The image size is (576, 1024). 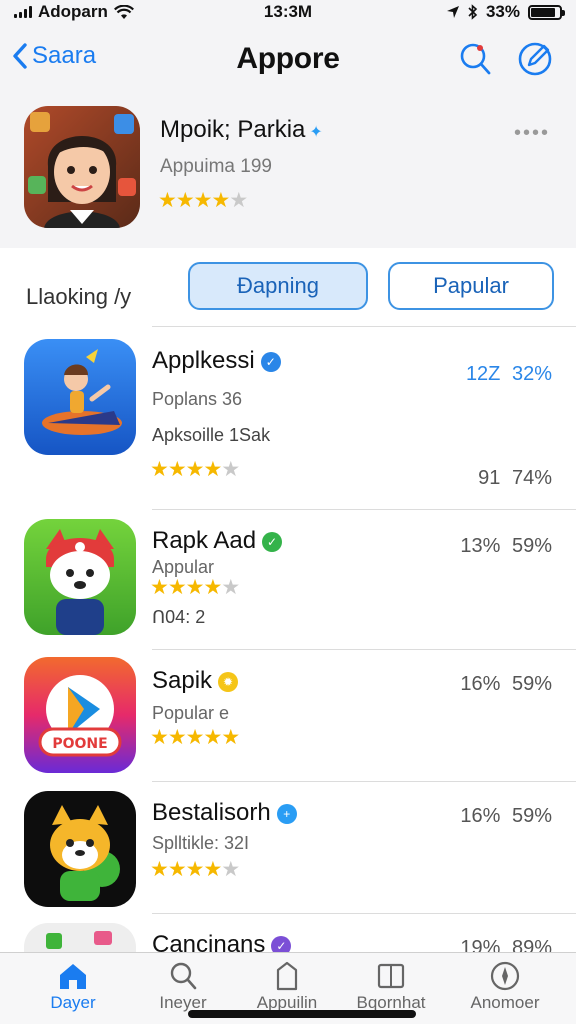 I want to click on tab-arcade: Bqornhat, so click(x=391, y=987).